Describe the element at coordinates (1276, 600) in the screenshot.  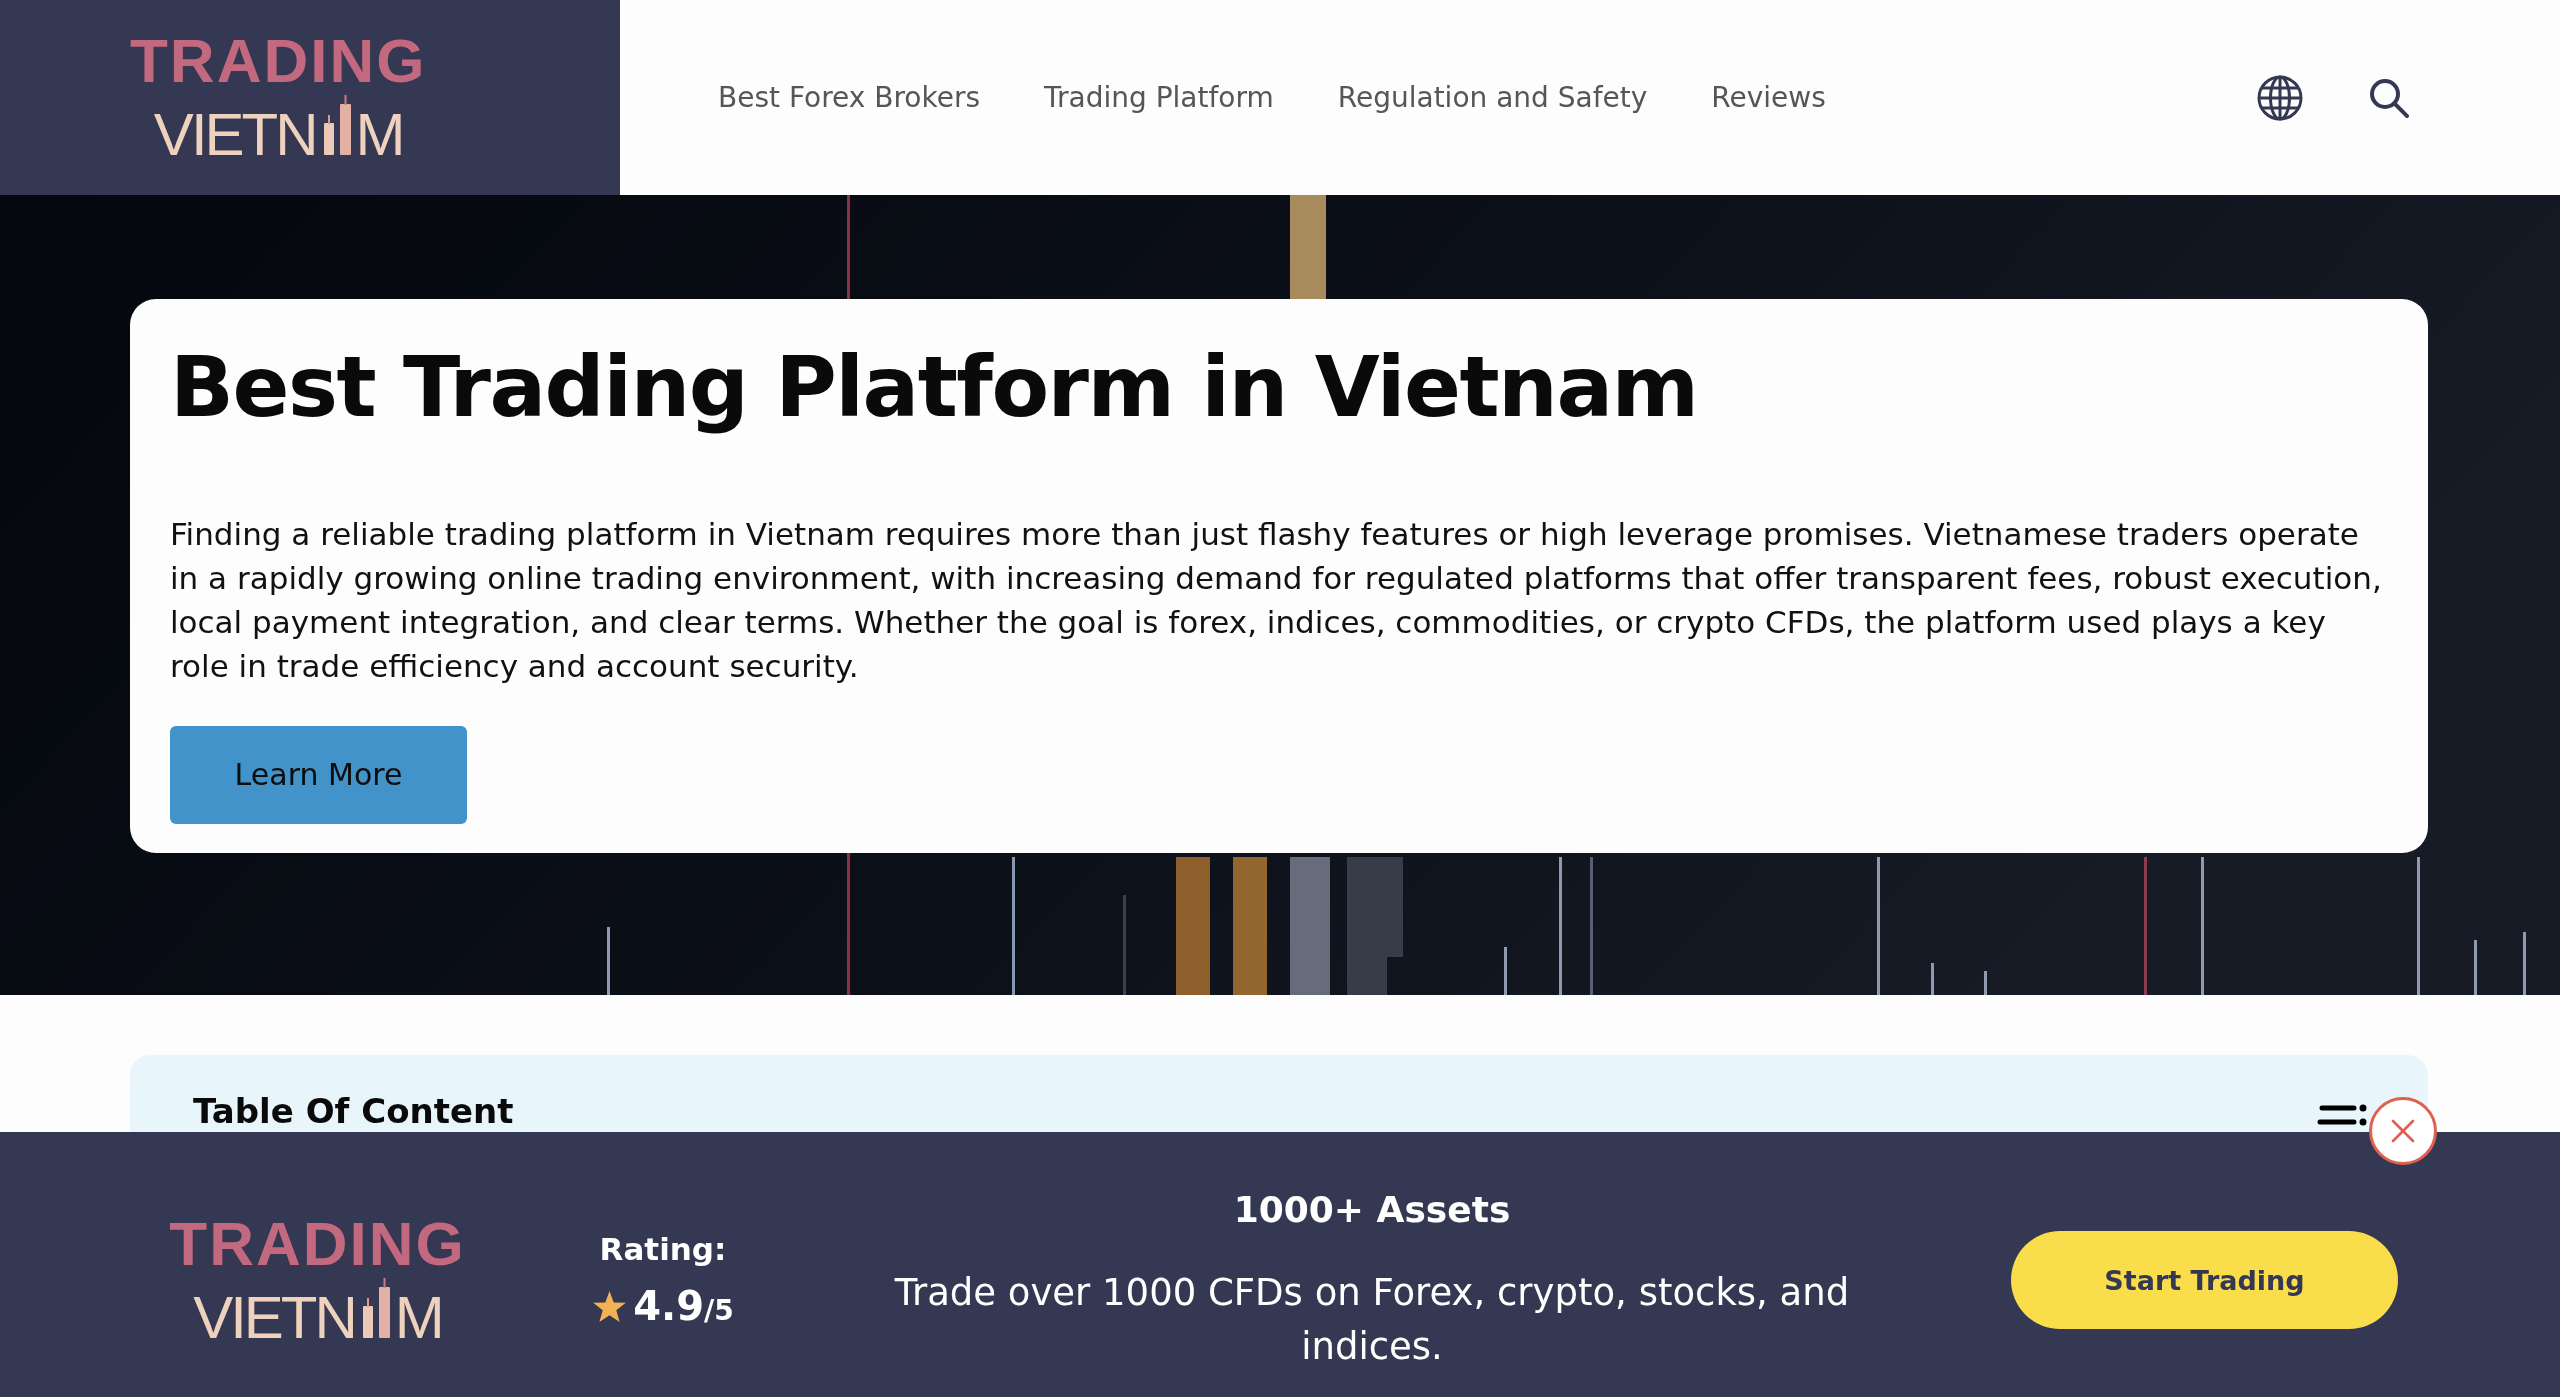
I see `hero-description: Finding a reliable trading platform in Vietnam requires more than just flashy features or high leverage promises. Vietnamese traders operate in a rapidly growing online trading environment, with increasing demand for regulated platforms that offer transparent fees, robust execution, local payment integration, and clear terms. Whether the goal is forex, indices, commodities, or crypto CFDs, the platform used plays a key role in trade efficiency and account security.` at that location.